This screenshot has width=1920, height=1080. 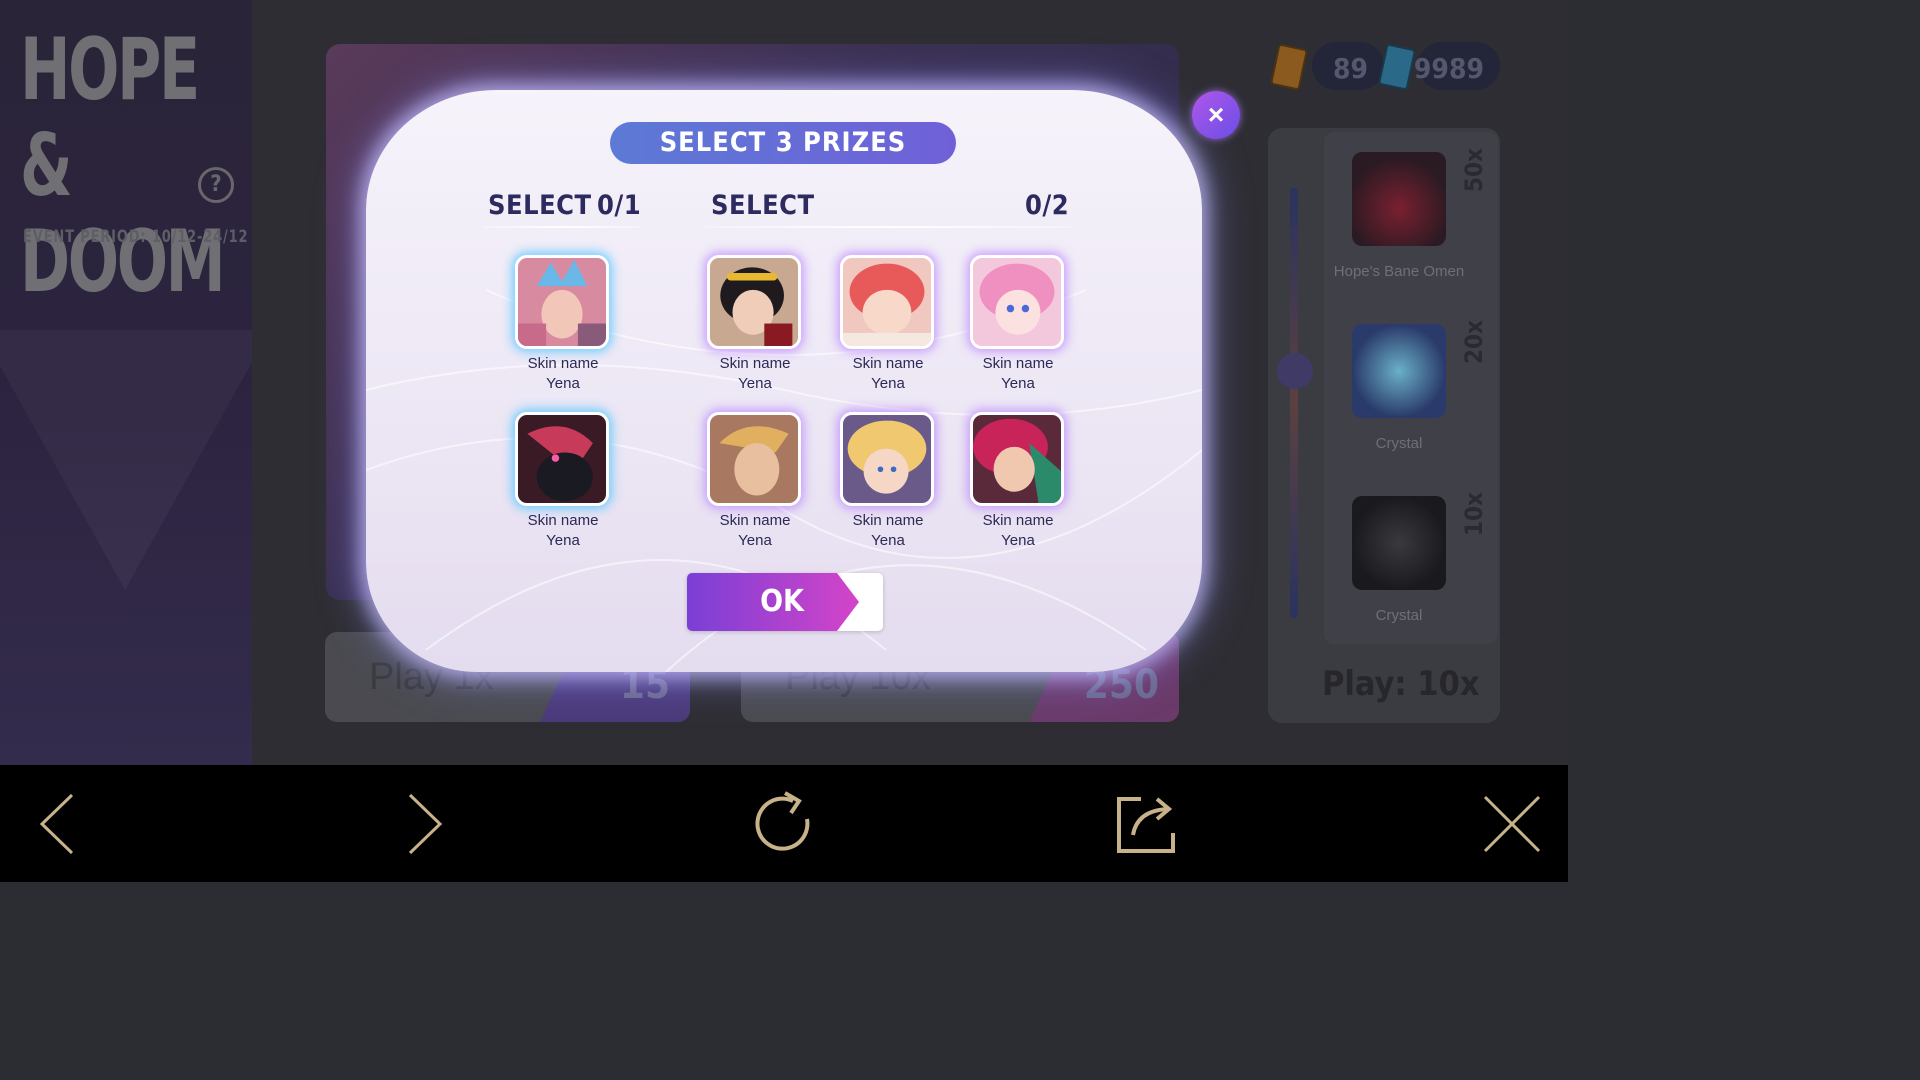 I want to click on event-title: HOPE & DOOM, so click(x=123, y=166).